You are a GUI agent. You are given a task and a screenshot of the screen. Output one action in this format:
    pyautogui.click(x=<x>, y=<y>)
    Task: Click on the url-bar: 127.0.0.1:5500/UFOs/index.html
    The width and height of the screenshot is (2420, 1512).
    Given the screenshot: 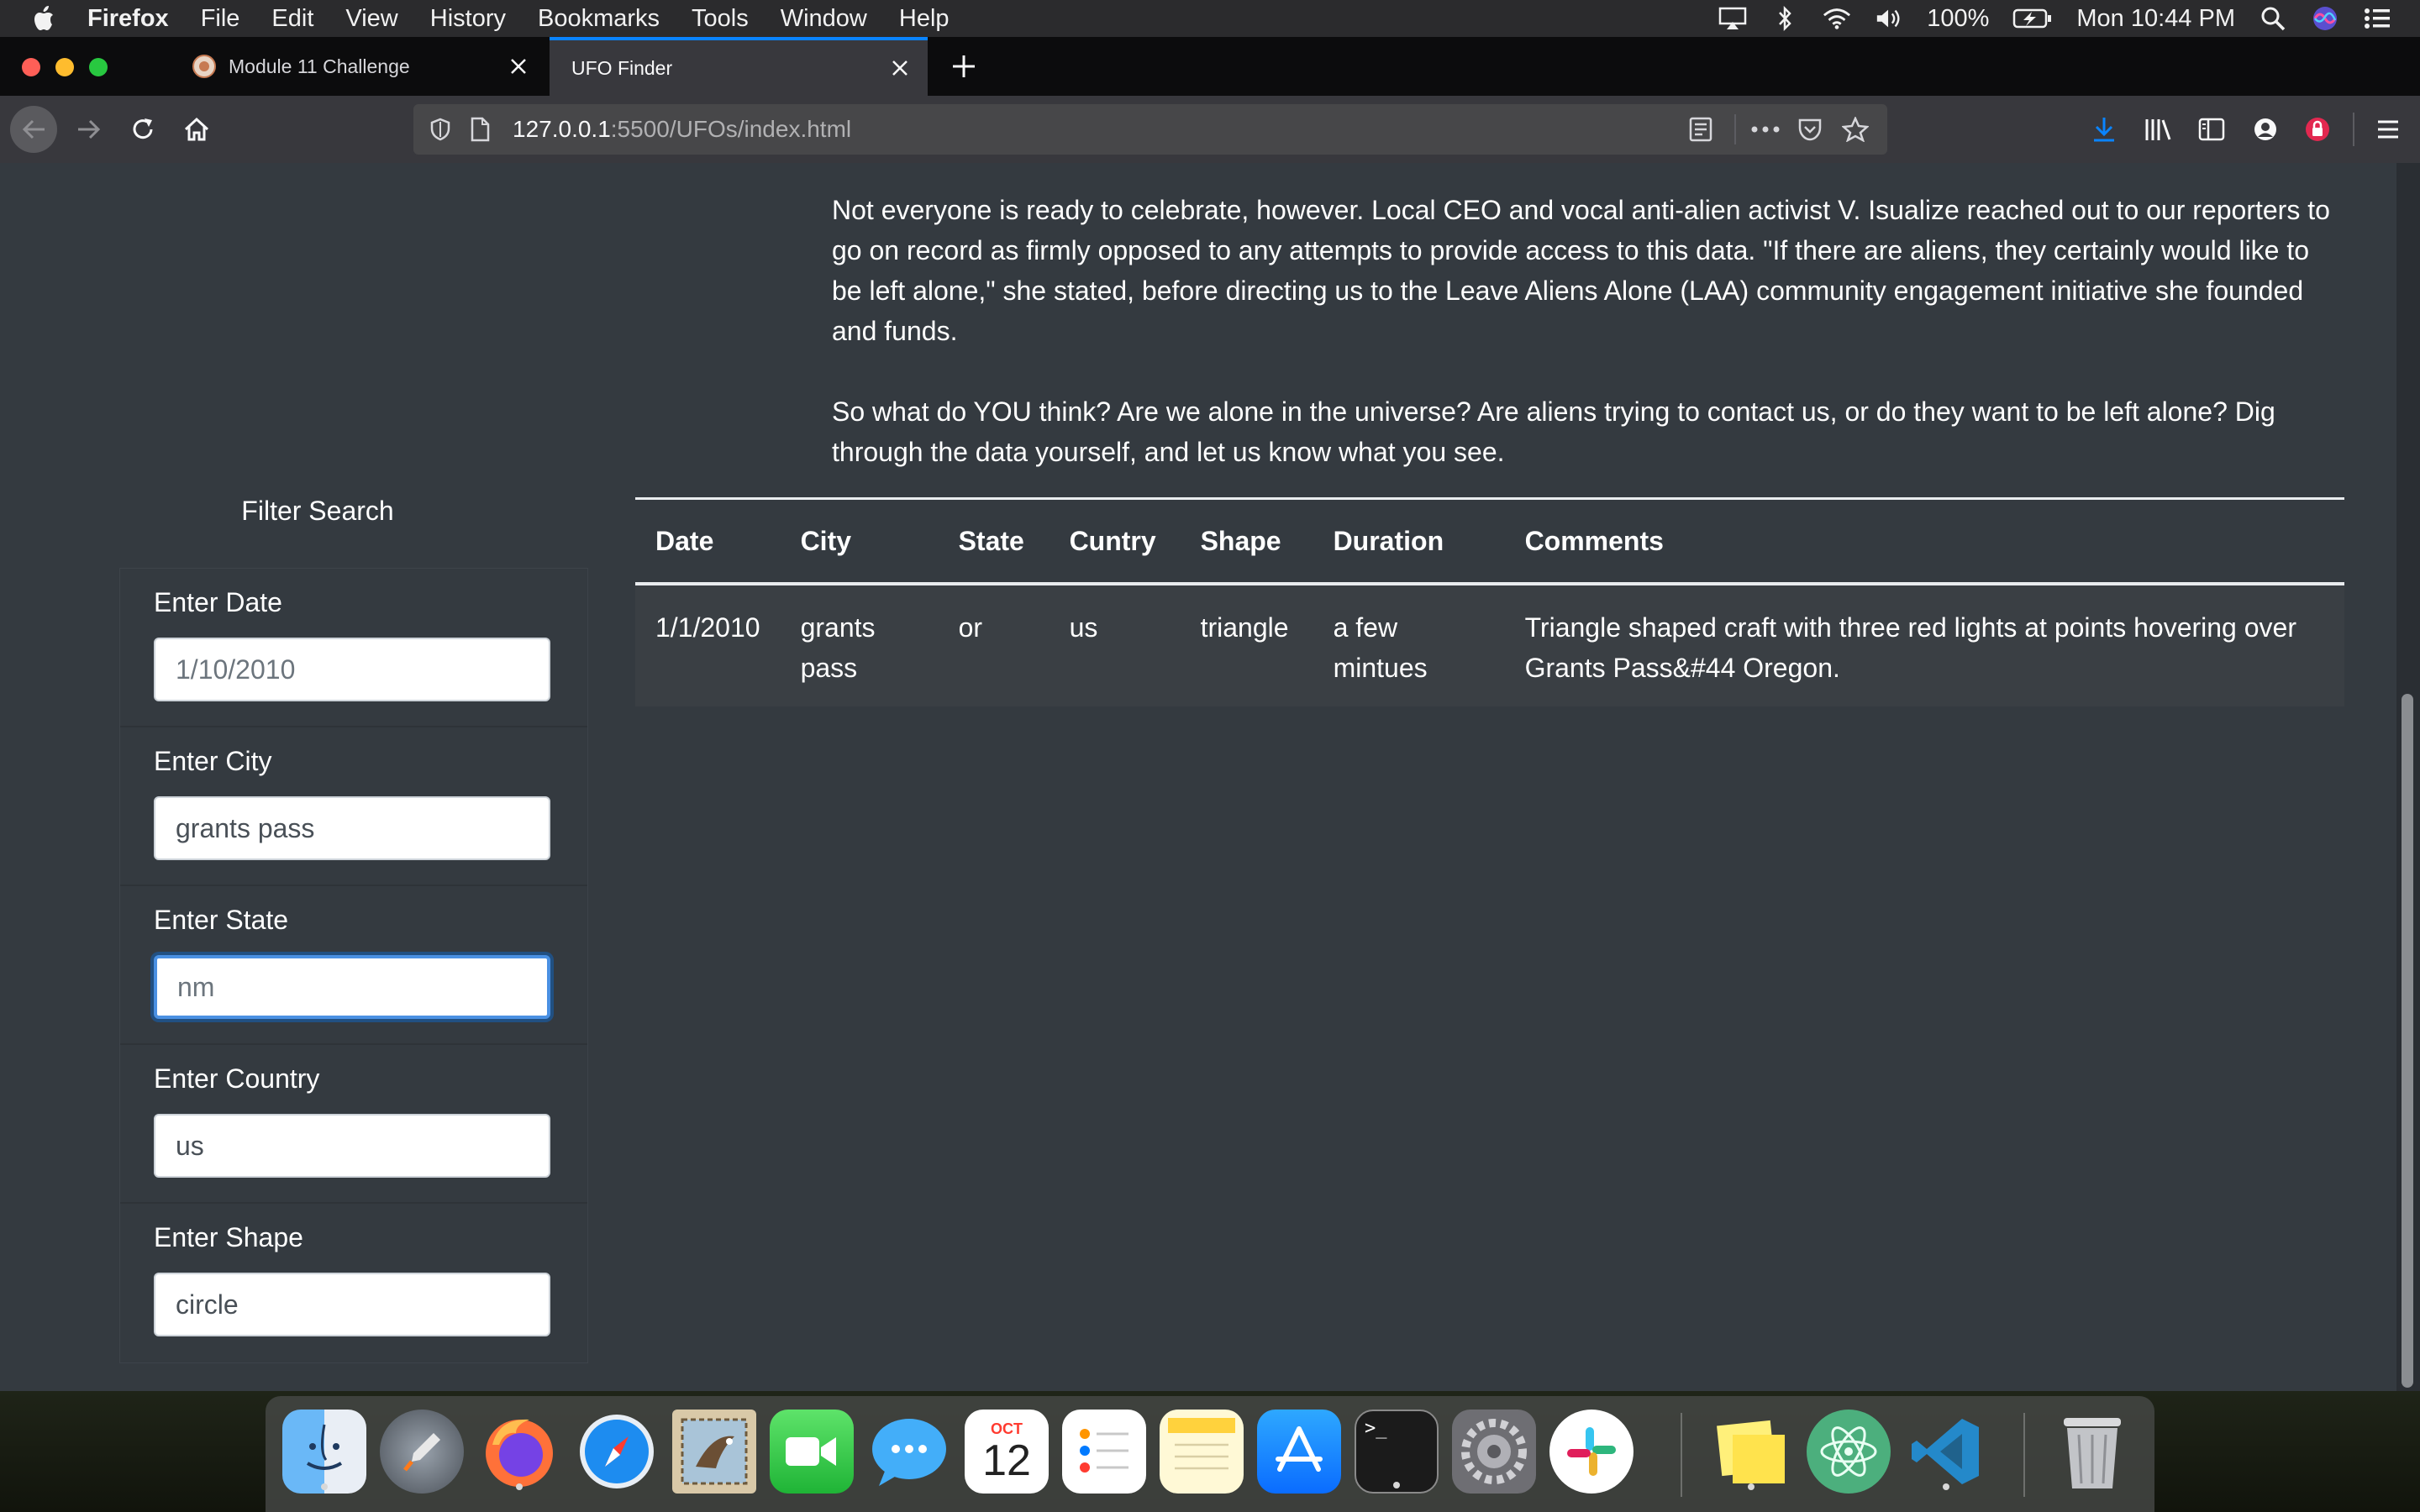 What is the action you would take?
    pyautogui.click(x=1150, y=129)
    